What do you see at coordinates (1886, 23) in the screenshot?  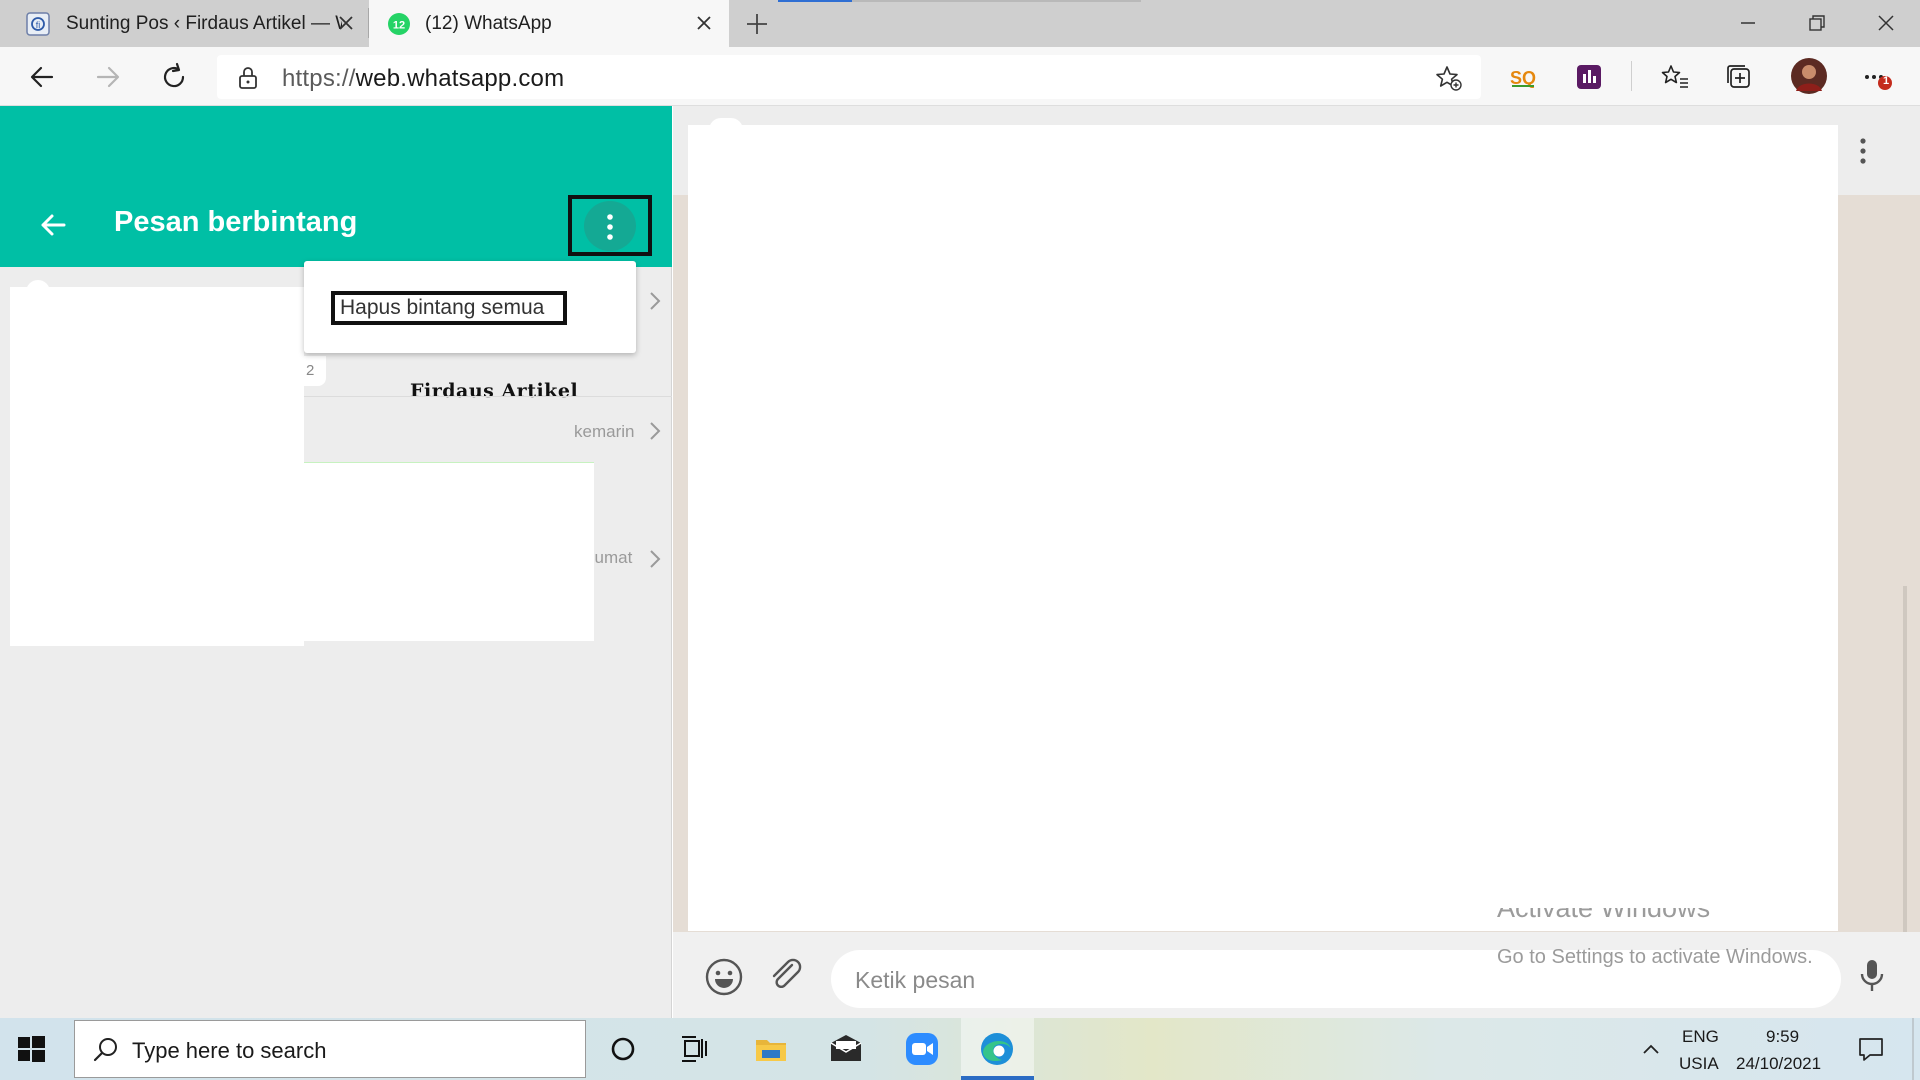 I see `close-window-icon` at bounding box center [1886, 23].